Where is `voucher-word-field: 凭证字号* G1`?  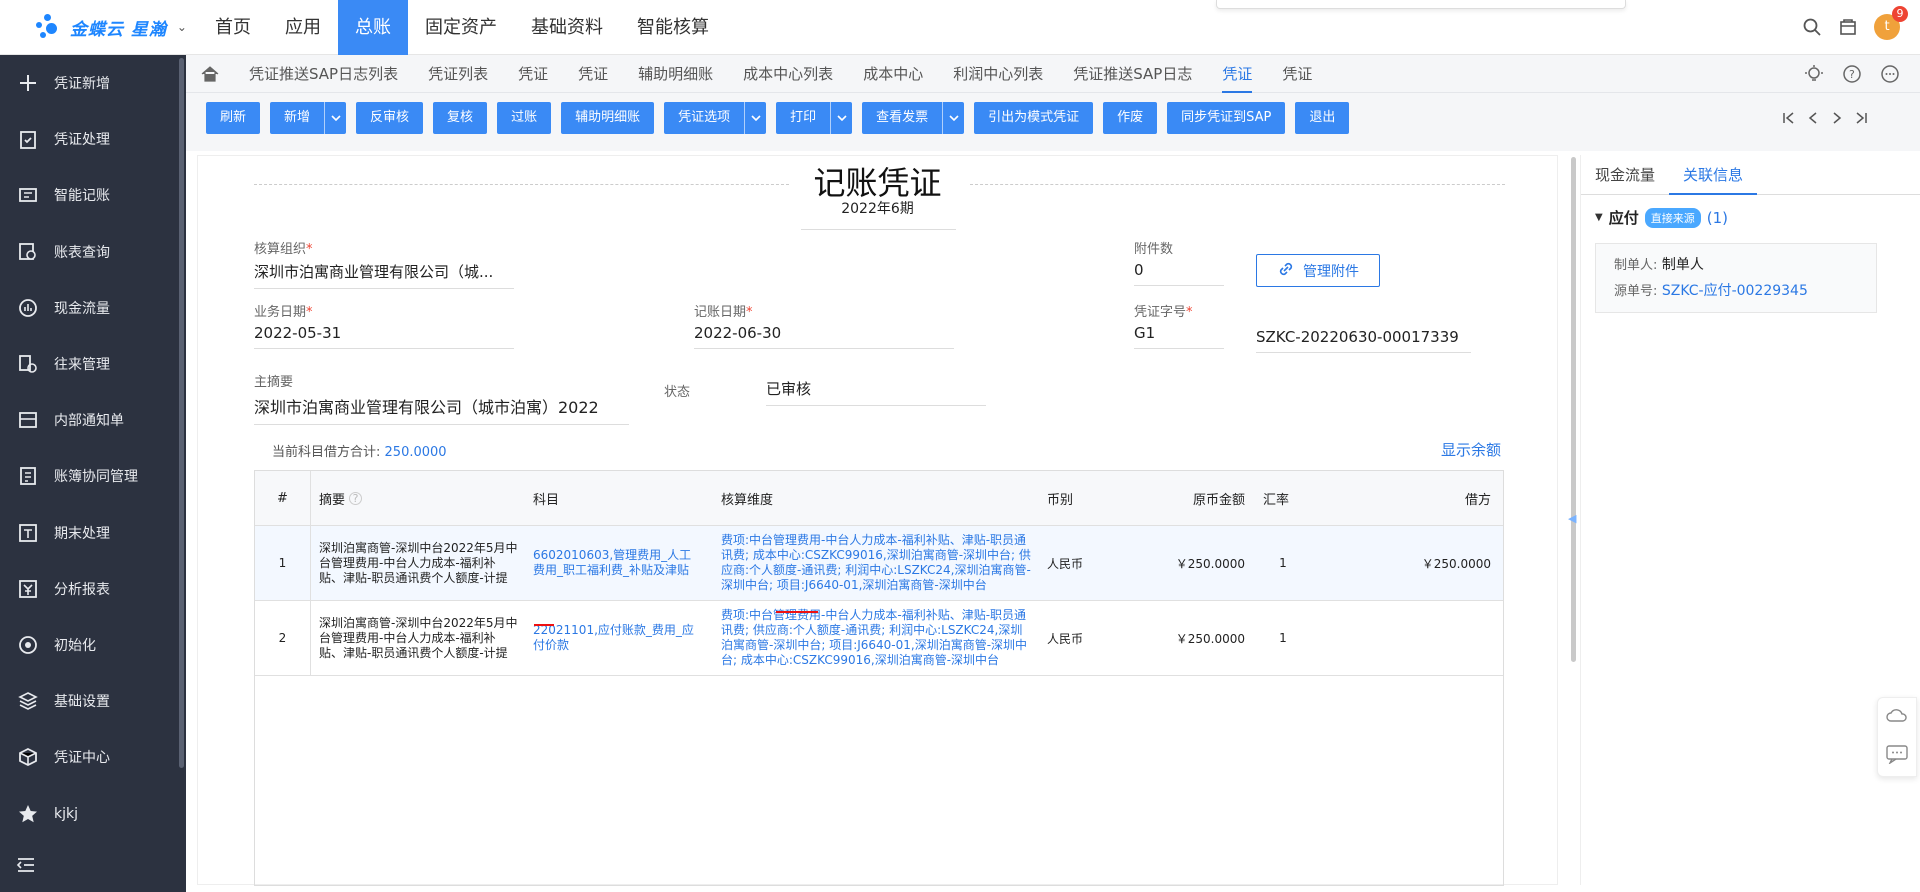 voucher-word-field: 凭证字号* G1 is located at coordinates (1179, 325).